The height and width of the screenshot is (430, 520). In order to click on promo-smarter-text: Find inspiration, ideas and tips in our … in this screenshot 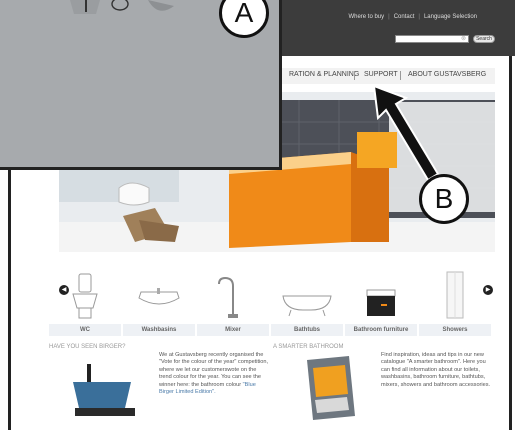, I will do `click(436, 370)`.